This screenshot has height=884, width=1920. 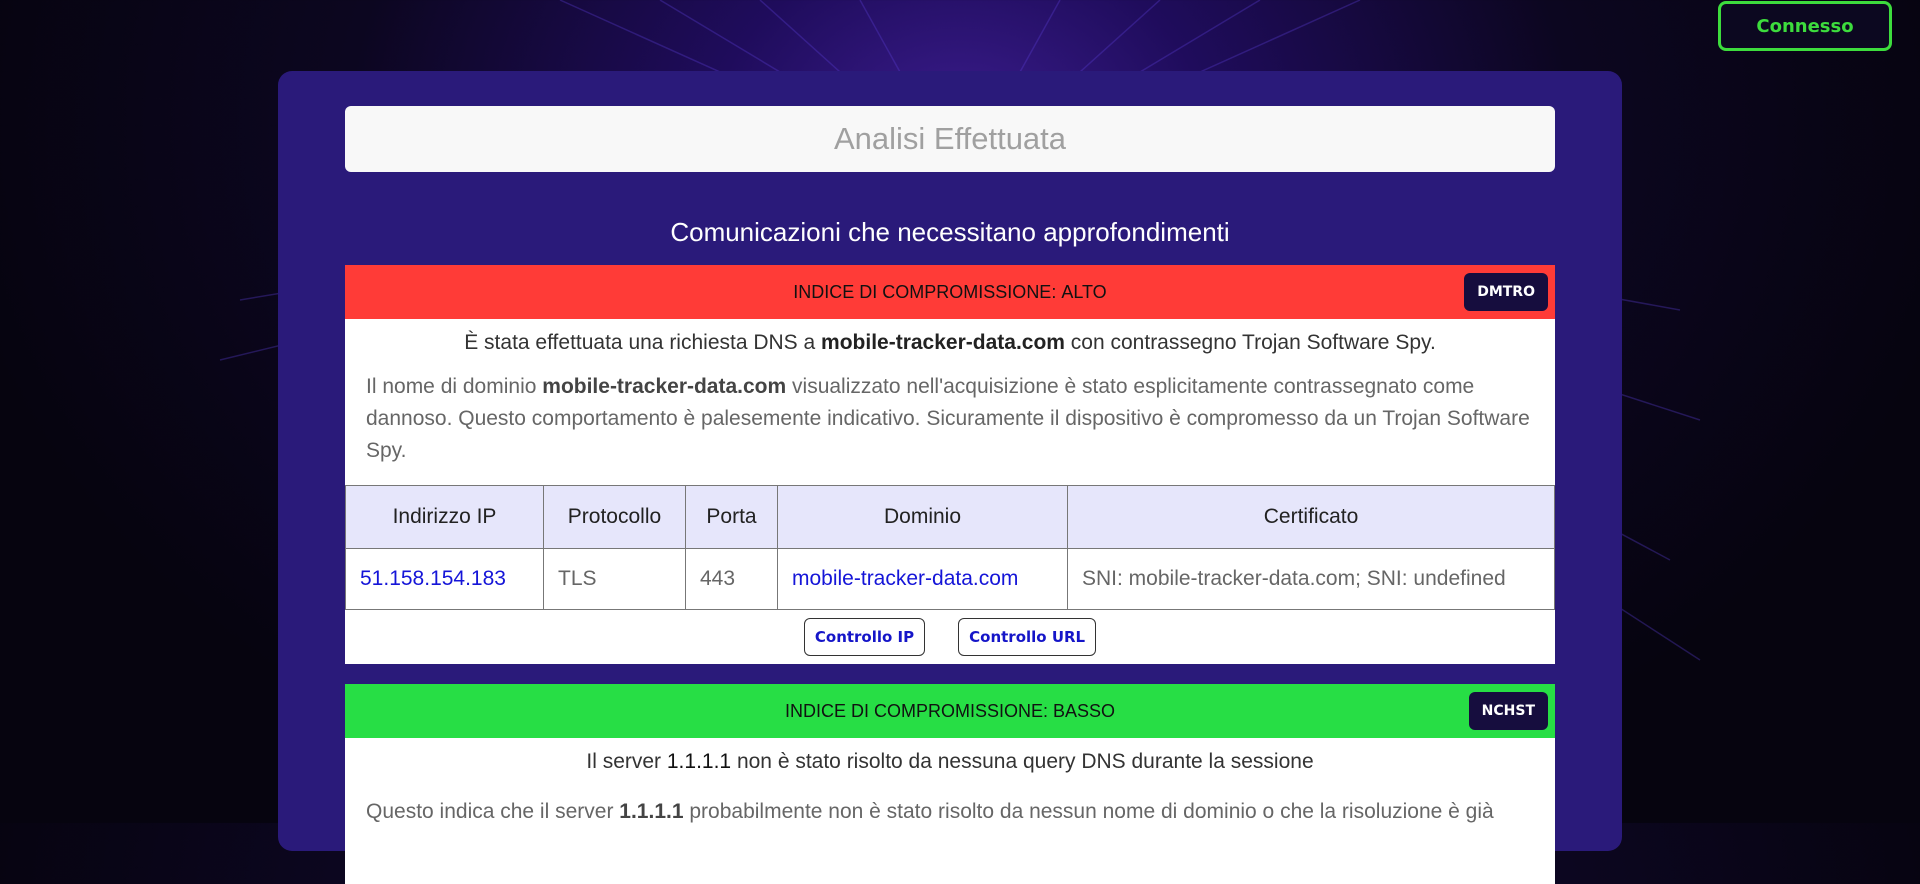 What do you see at coordinates (614, 517) in the screenshot?
I see `column-header-protocol: Protocollo` at bounding box center [614, 517].